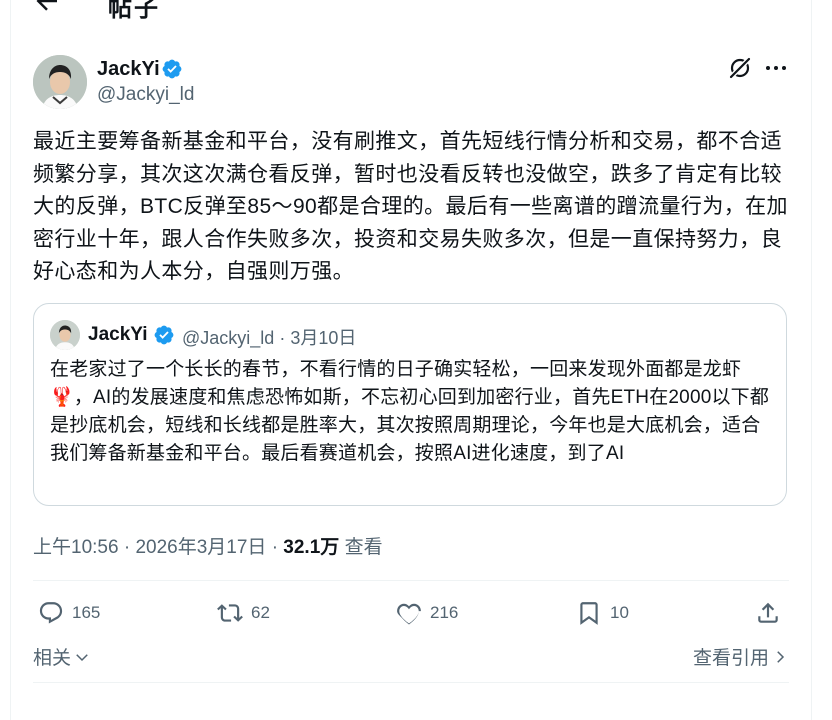  I want to click on page-title: 帖子, so click(134, 11).